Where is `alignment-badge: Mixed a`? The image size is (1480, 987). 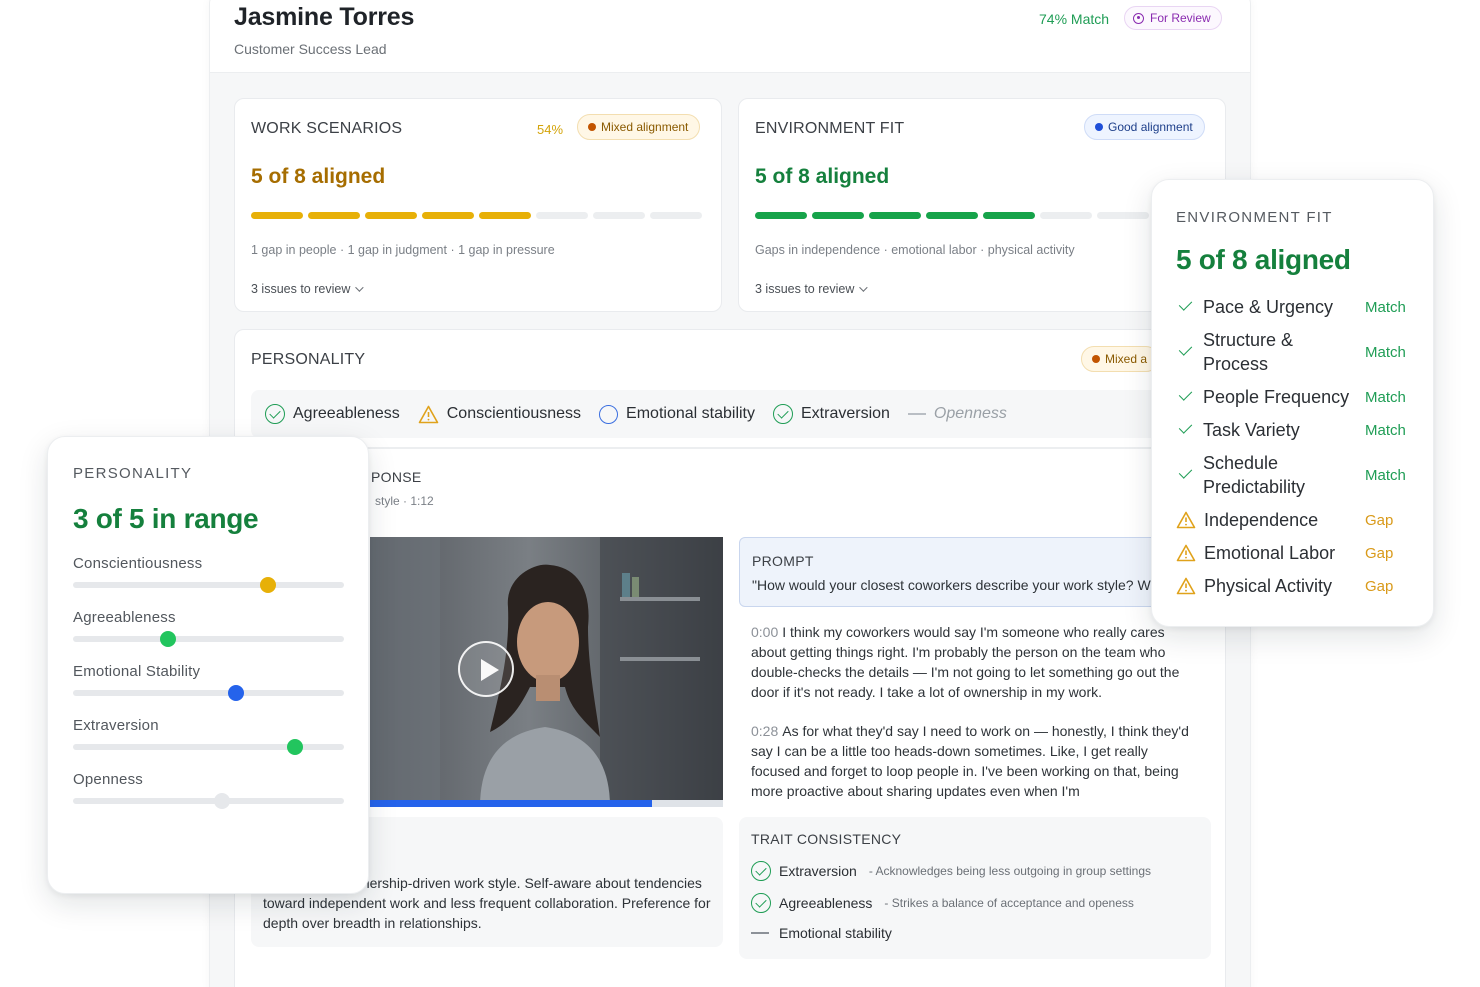
alignment-badge: Mixed a is located at coordinates (1120, 359).